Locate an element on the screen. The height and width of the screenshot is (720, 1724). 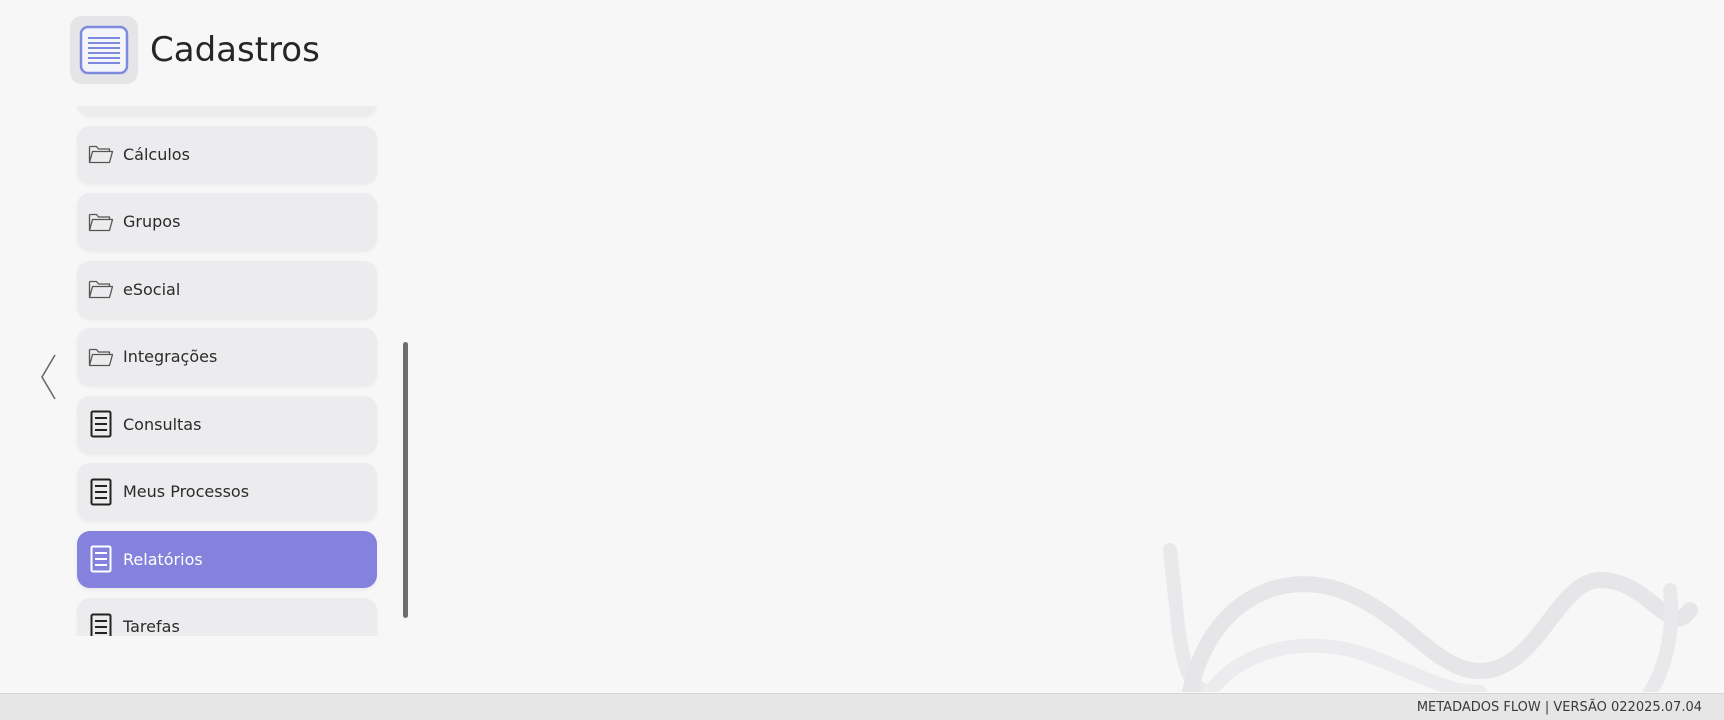
menu-item-meus-processos: Meus Processos is located at coordinates (227, 491).